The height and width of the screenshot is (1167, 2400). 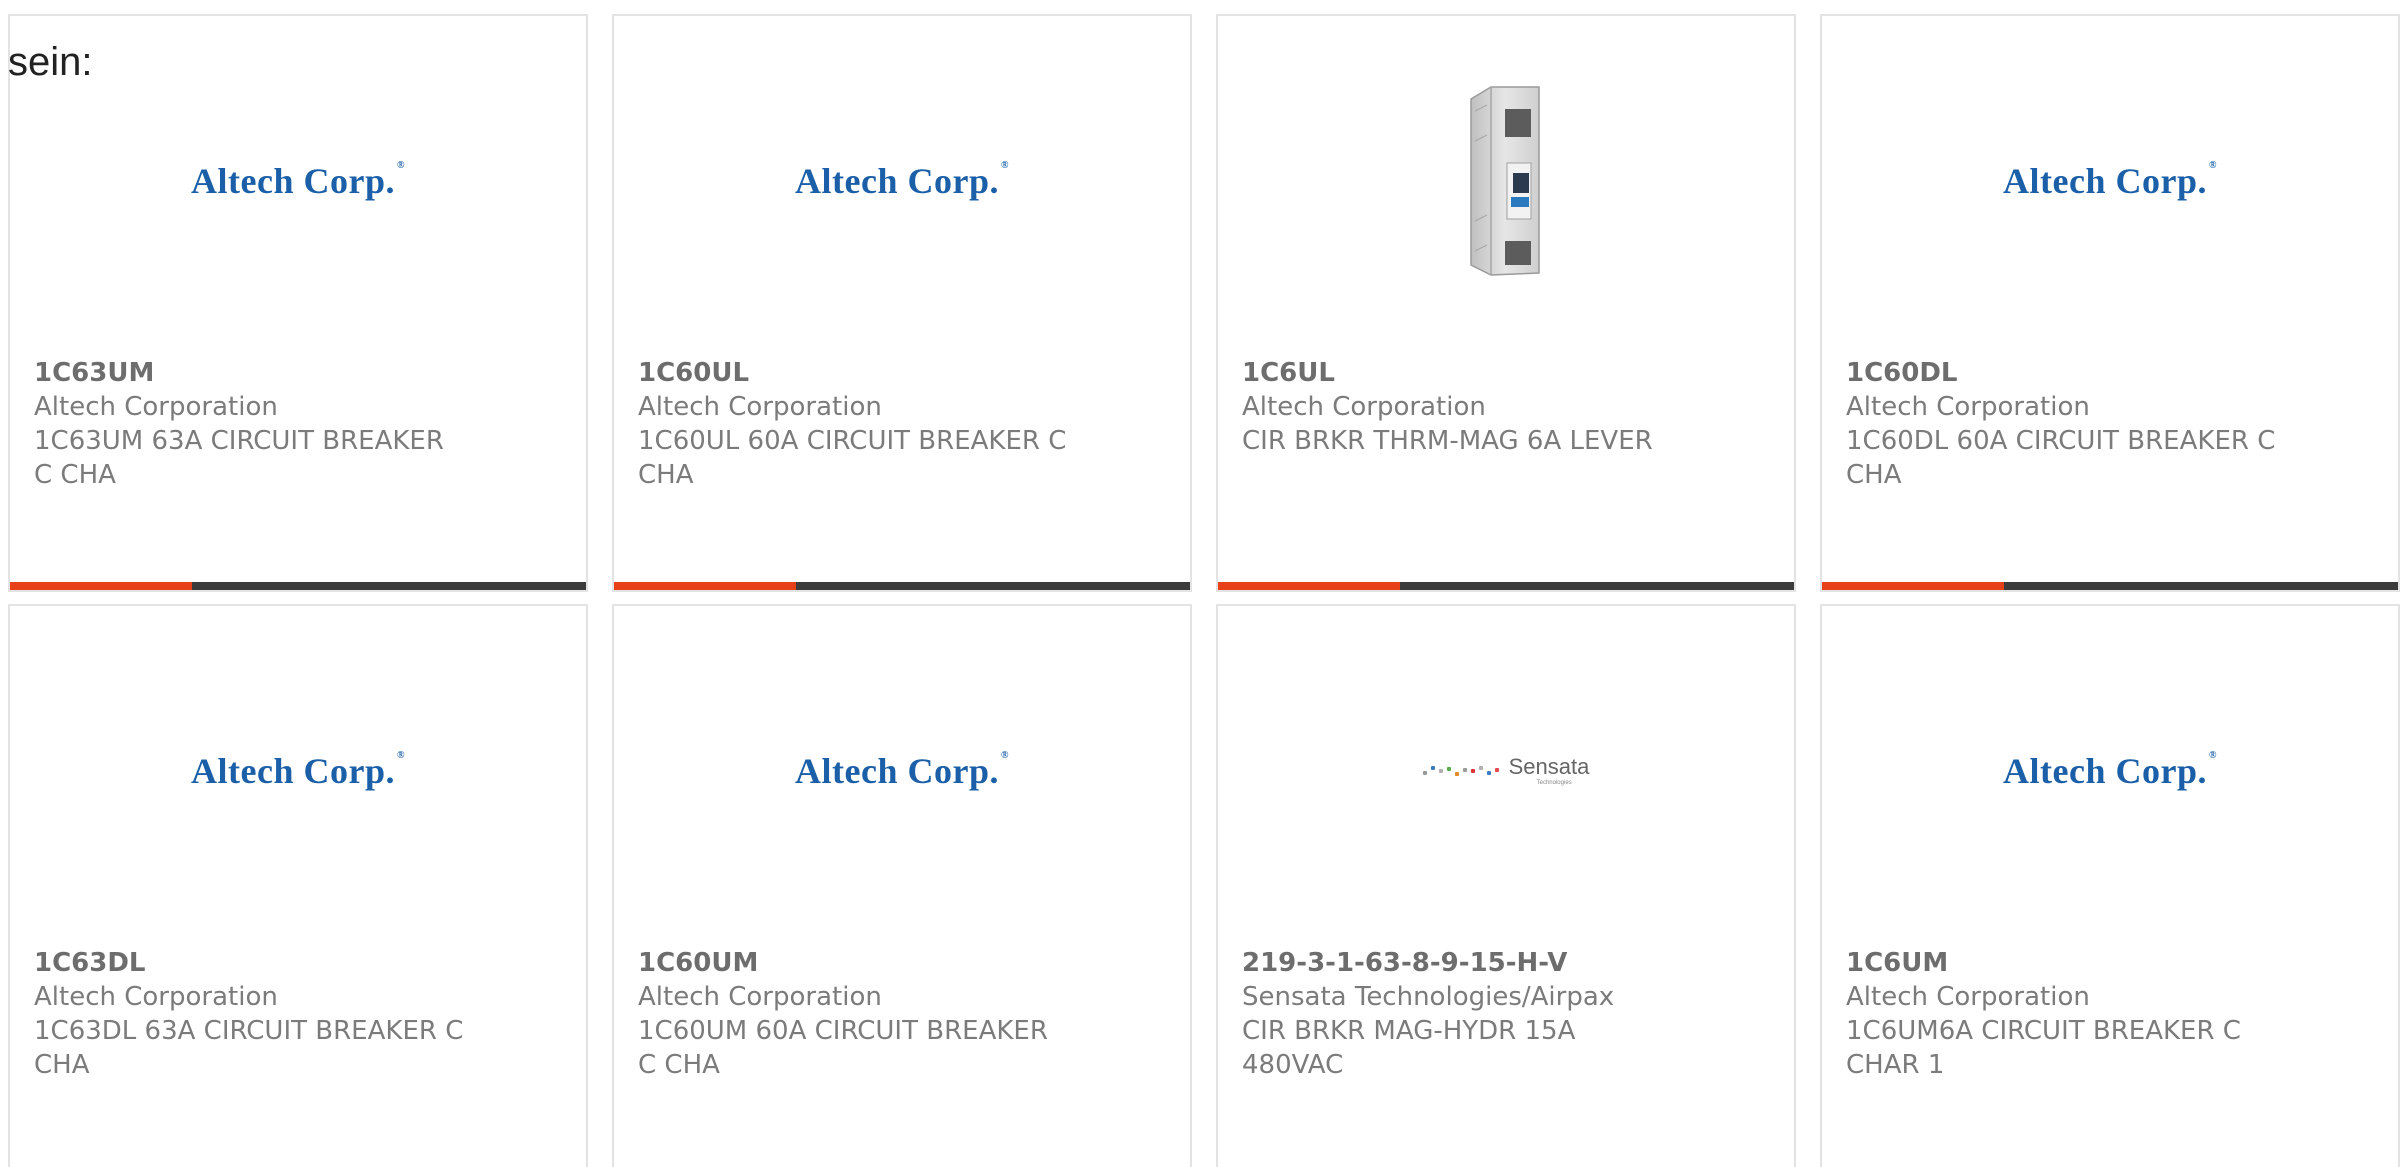 What do you see at coordinates (1447, 441) in the screenshot?
I see `description: CIR BRKR THRM-MAG 6A LEVER` at bounding box center [1447, 441].